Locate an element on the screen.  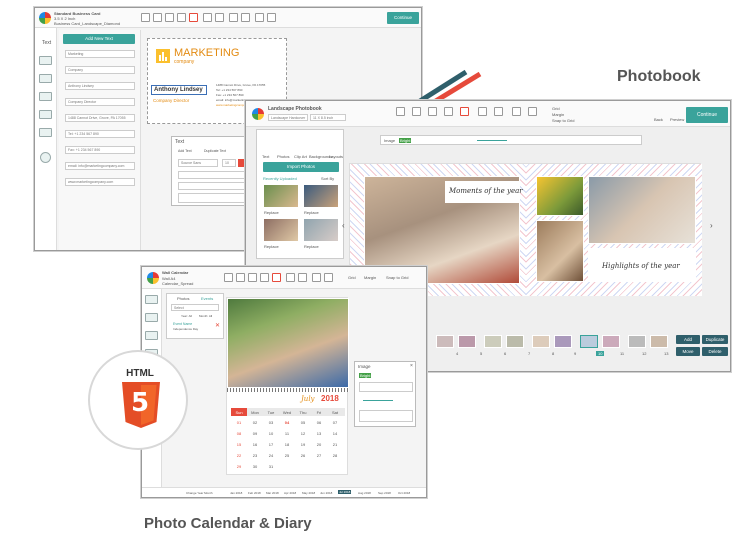
bright-toggle: Bright is located at coordinates (405, 140).